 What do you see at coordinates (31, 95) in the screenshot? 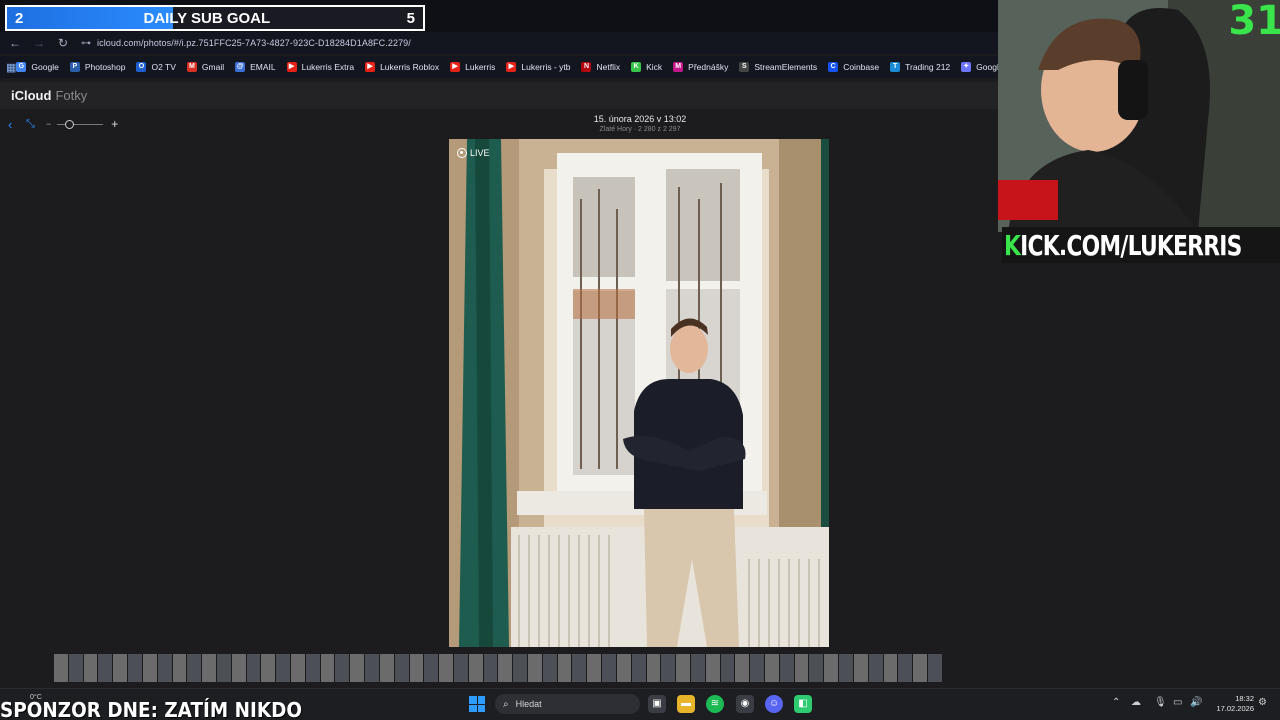
I see `icloud-brand: iCloud` at bounding box center [31, 95].